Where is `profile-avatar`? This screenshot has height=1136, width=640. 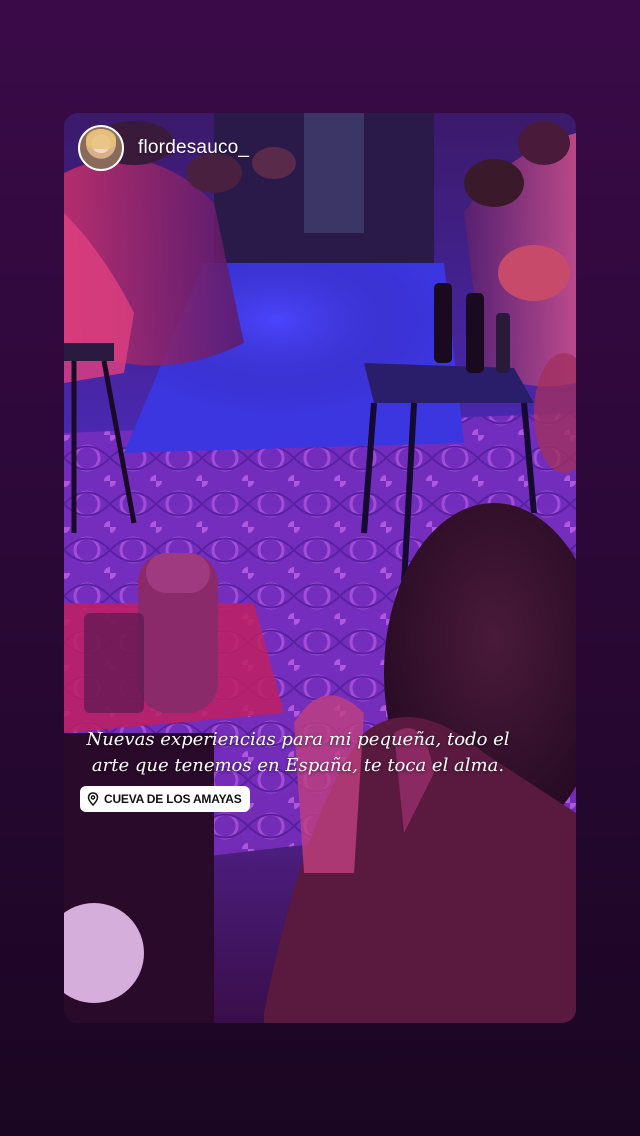 profile-avatar is located at coordinates (101, 148).